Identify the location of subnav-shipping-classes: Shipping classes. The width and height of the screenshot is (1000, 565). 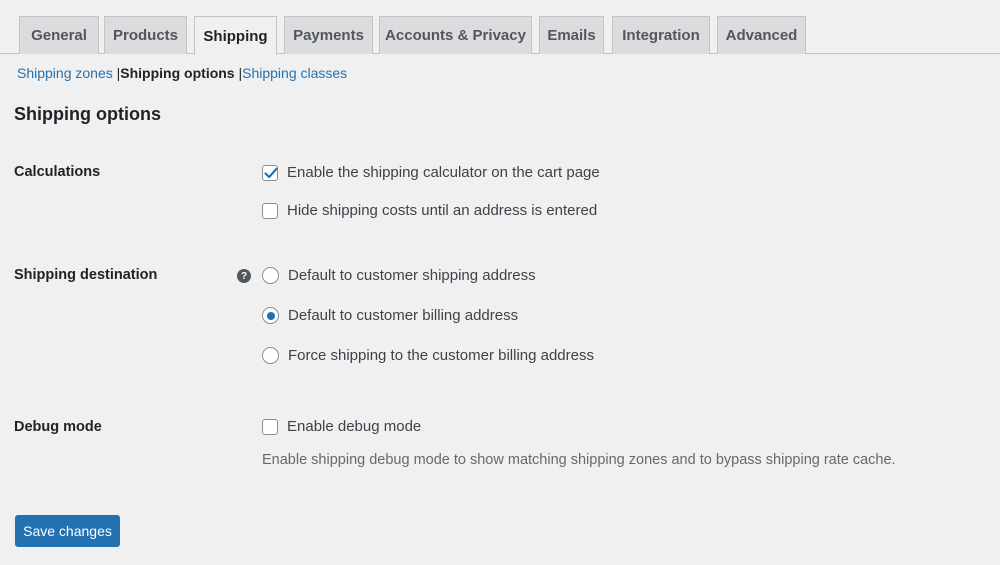
(294, 73).